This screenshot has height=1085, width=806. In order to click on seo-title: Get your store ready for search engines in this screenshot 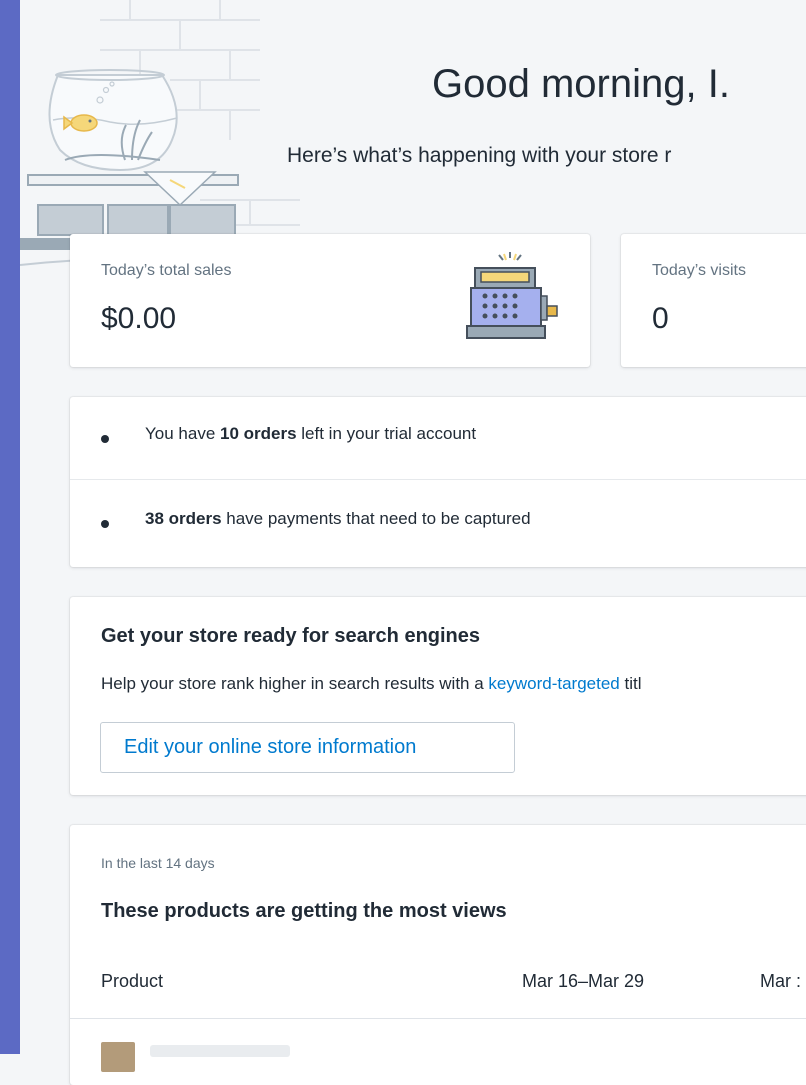, I will do `click(291, 636)`.